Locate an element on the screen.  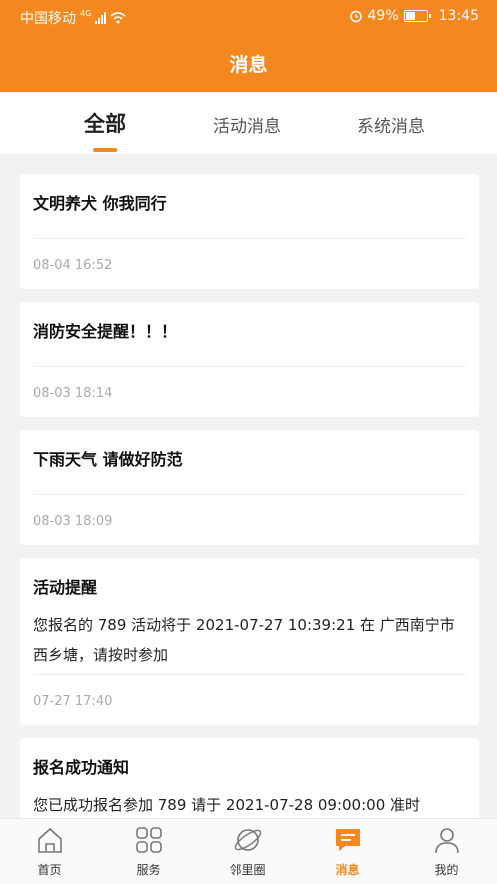
nav-label: 邻里圈 is located at coordinates (247, 870).